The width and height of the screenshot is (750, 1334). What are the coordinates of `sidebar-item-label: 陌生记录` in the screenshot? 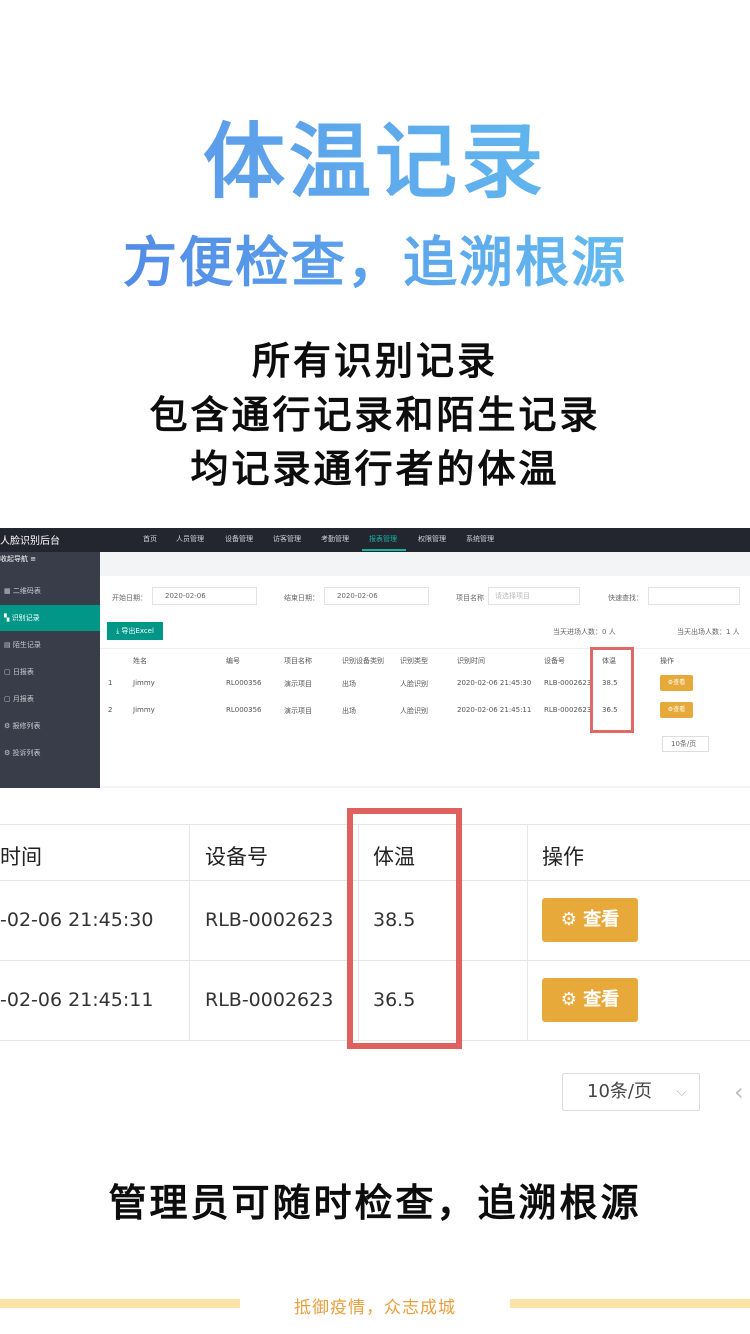 It's located at (26, 645).